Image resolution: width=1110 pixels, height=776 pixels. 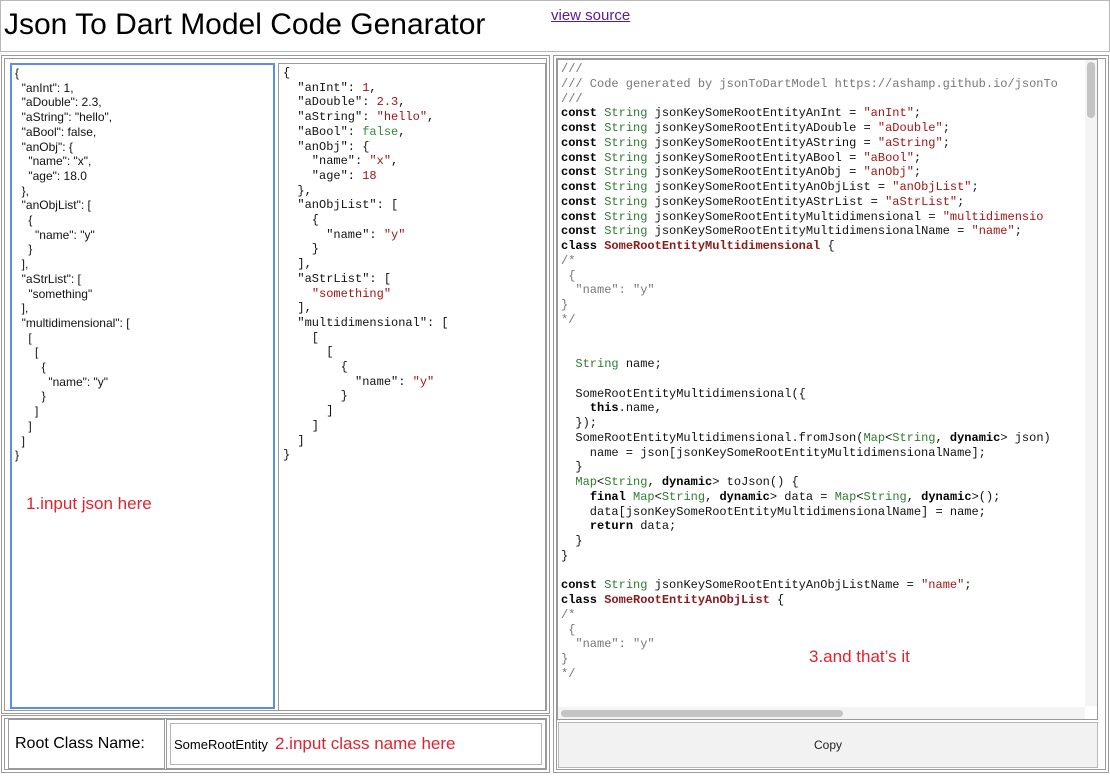 I want to click on dart-code-line: class SomeRootEntityAnObjList {, so click(x=673, y=600).